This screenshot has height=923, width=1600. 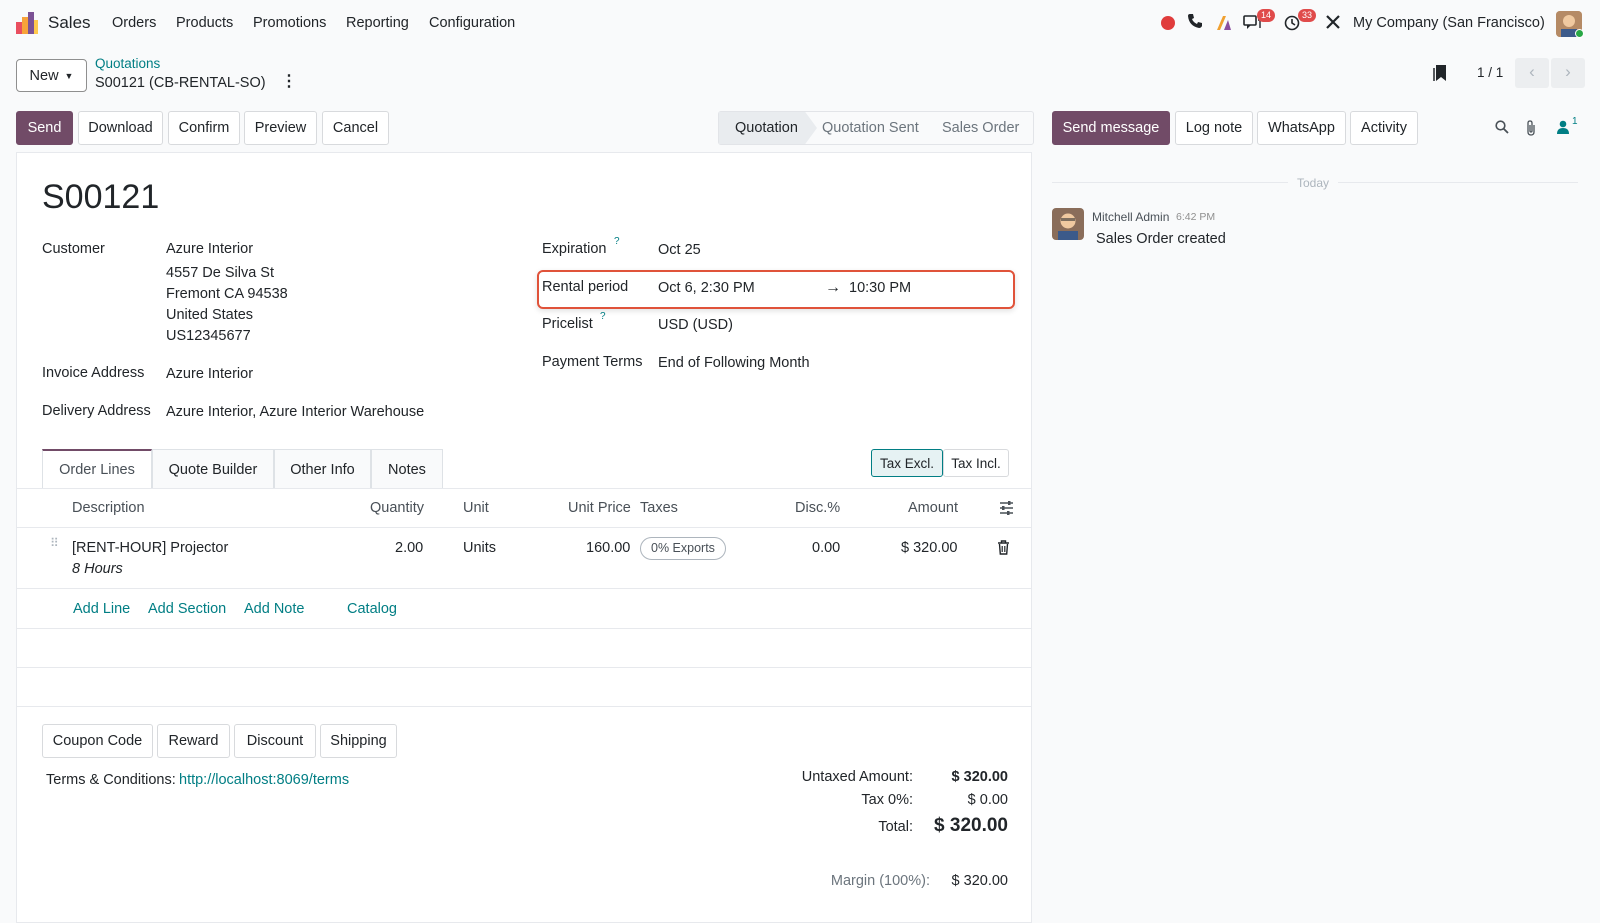 I want to click on pager-previous-button: ‹, so click(x=1532, y=73).